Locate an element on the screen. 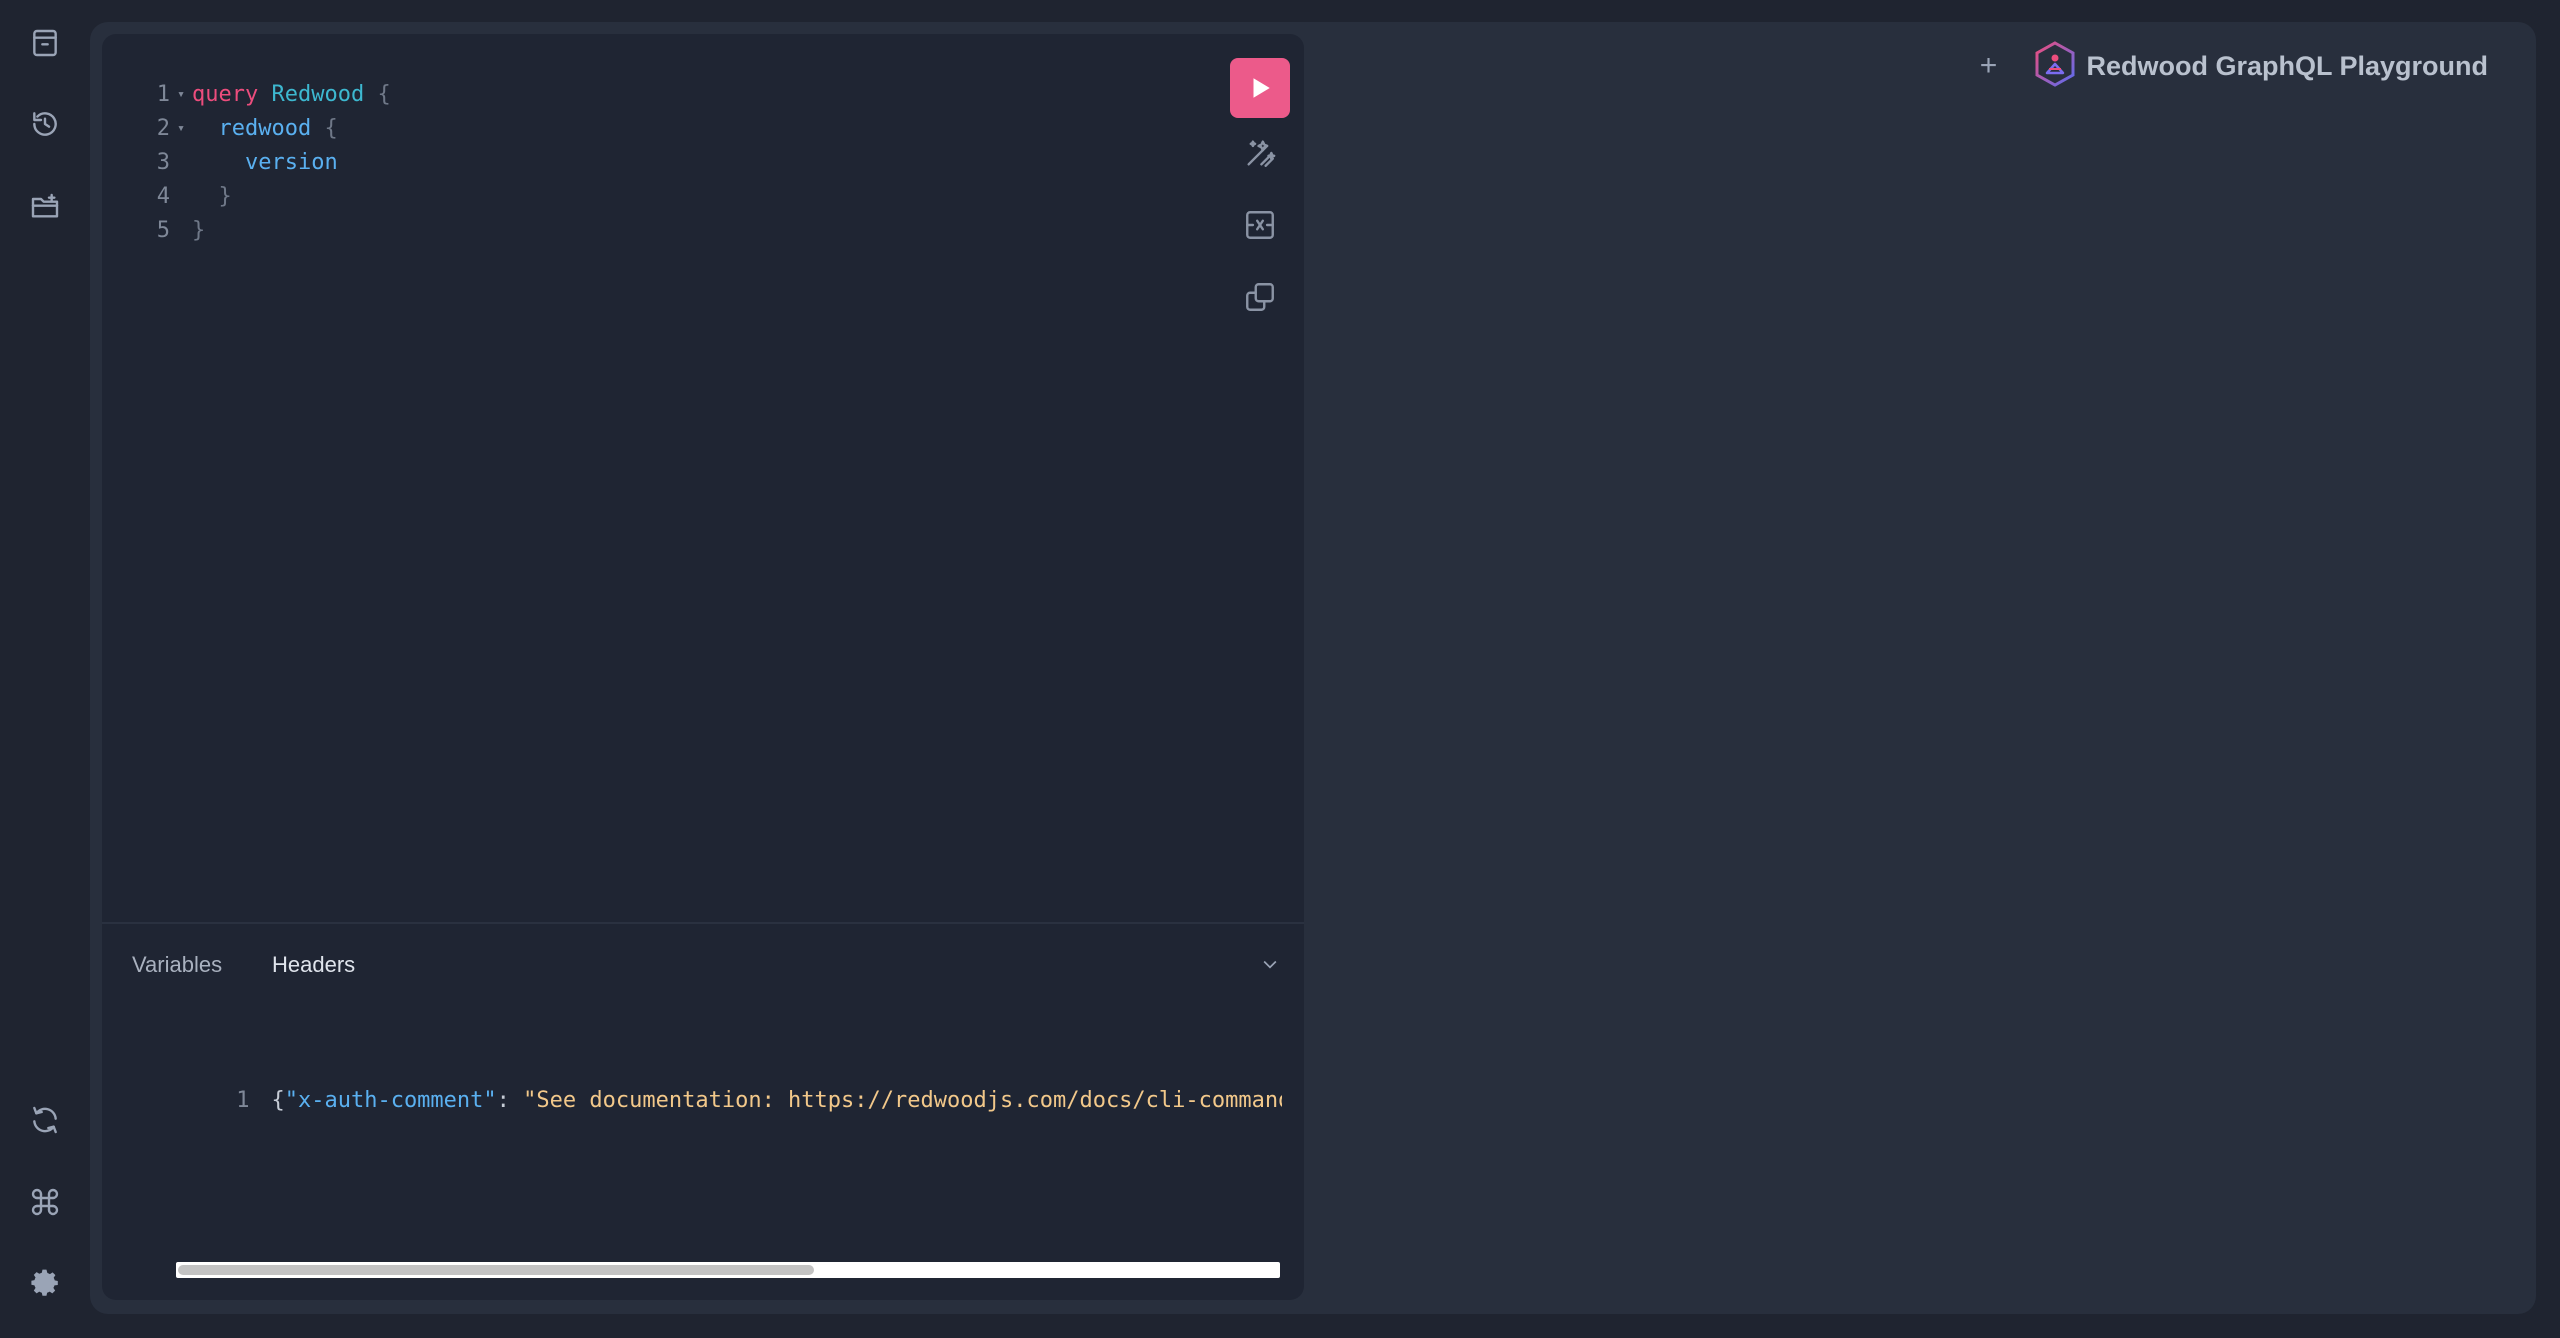  add-tab-button: + is located at coordinates (1988, 66).